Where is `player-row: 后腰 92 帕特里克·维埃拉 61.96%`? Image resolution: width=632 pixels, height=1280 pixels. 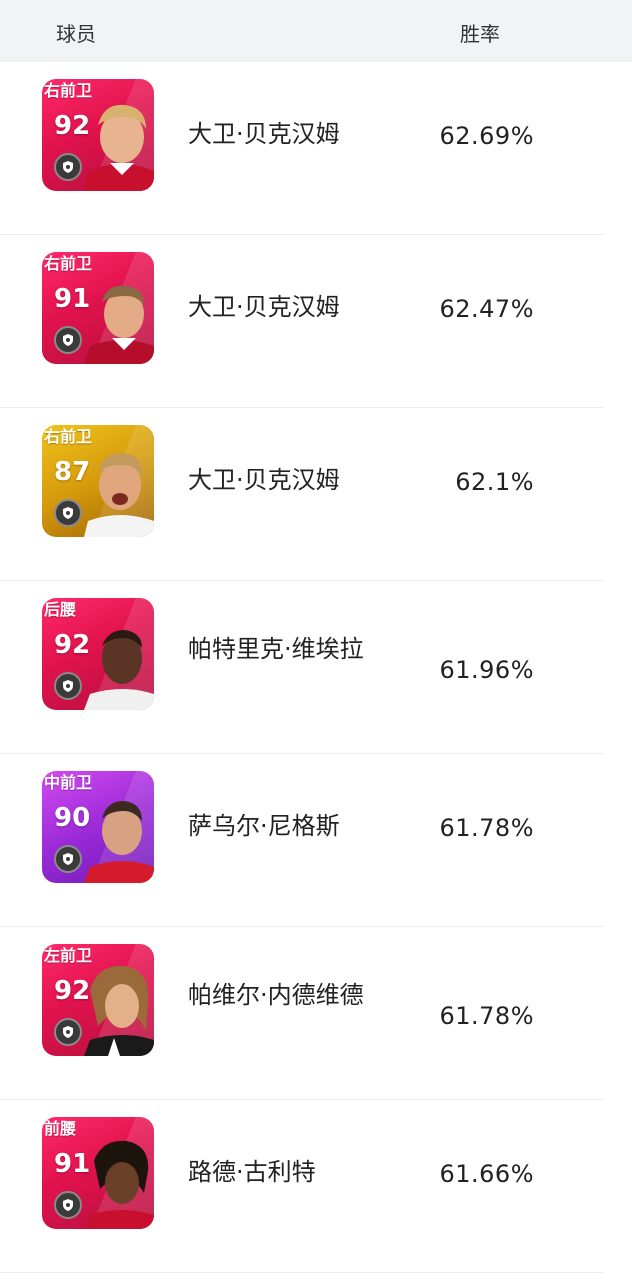 player-row: 后腰 92 帕特里克·维埃拉 61.96% is located at coordinates (316, 667).